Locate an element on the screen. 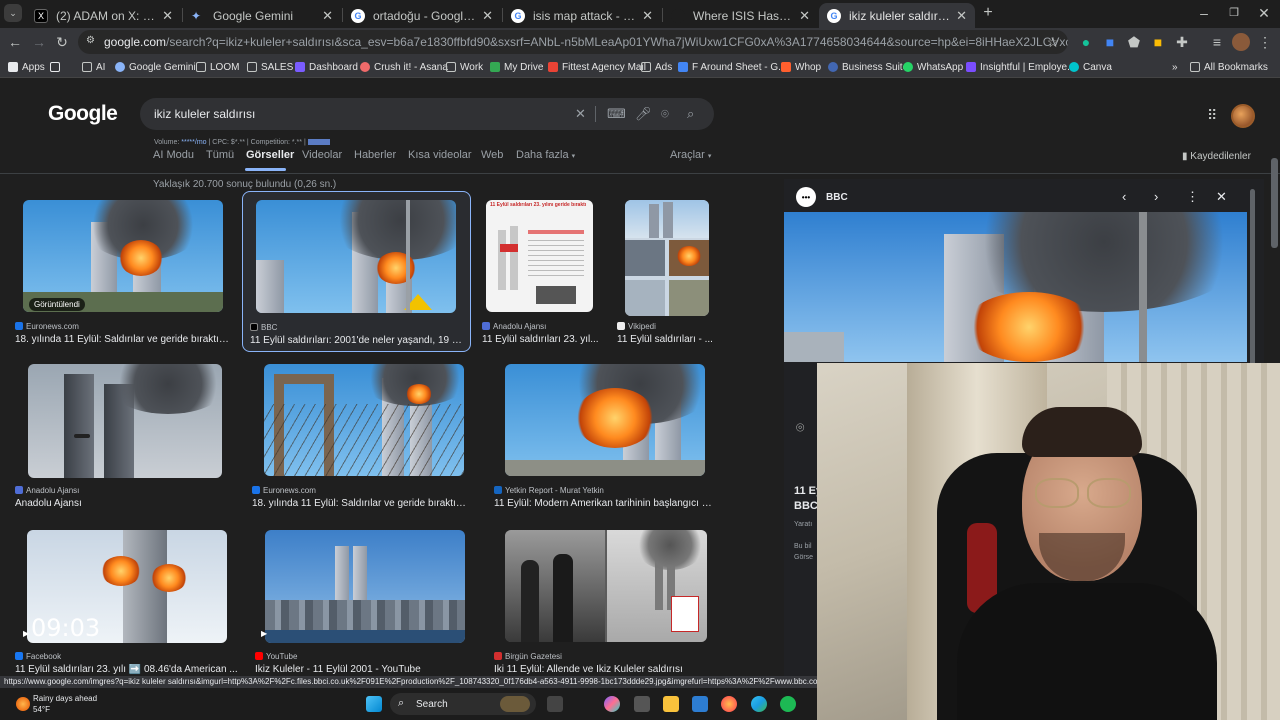 The width and height of the screenshot is (1280, 720). bookmark-whatsapp: WhatsApp is located at coordinates (933, 67).